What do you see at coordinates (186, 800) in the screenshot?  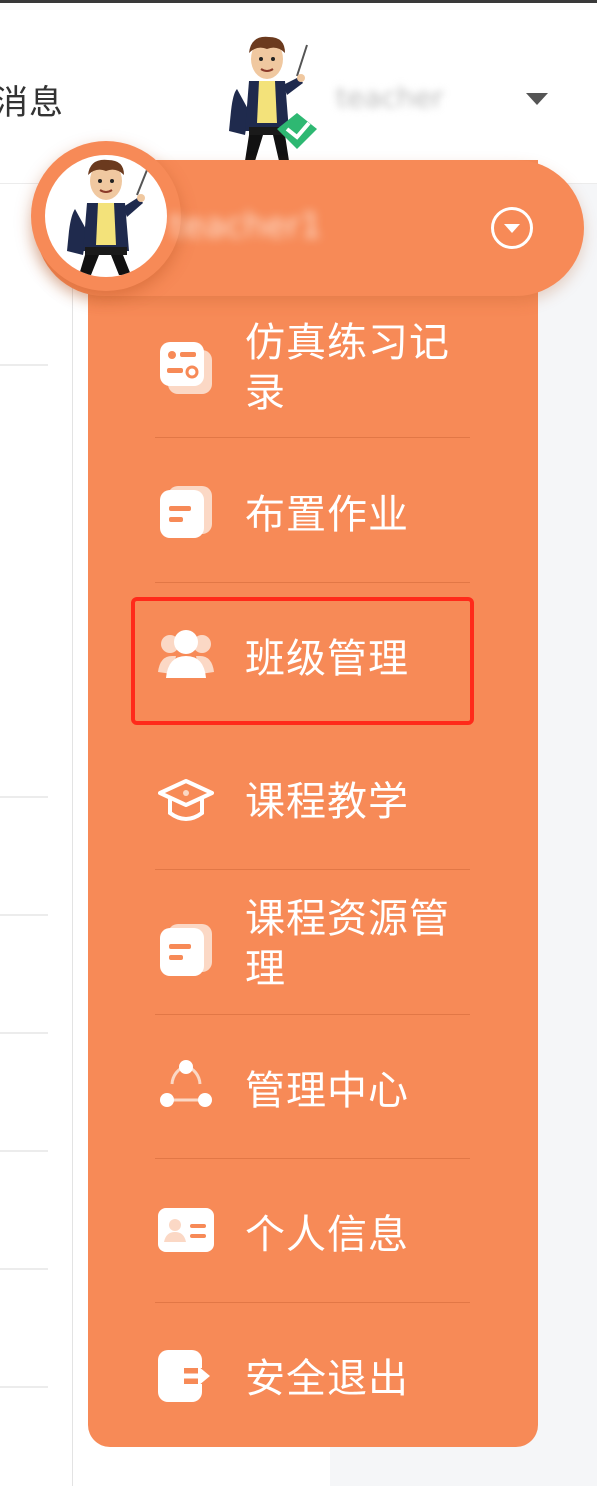 I see `graduation-cap-icon` at bounding box center [186, 800].